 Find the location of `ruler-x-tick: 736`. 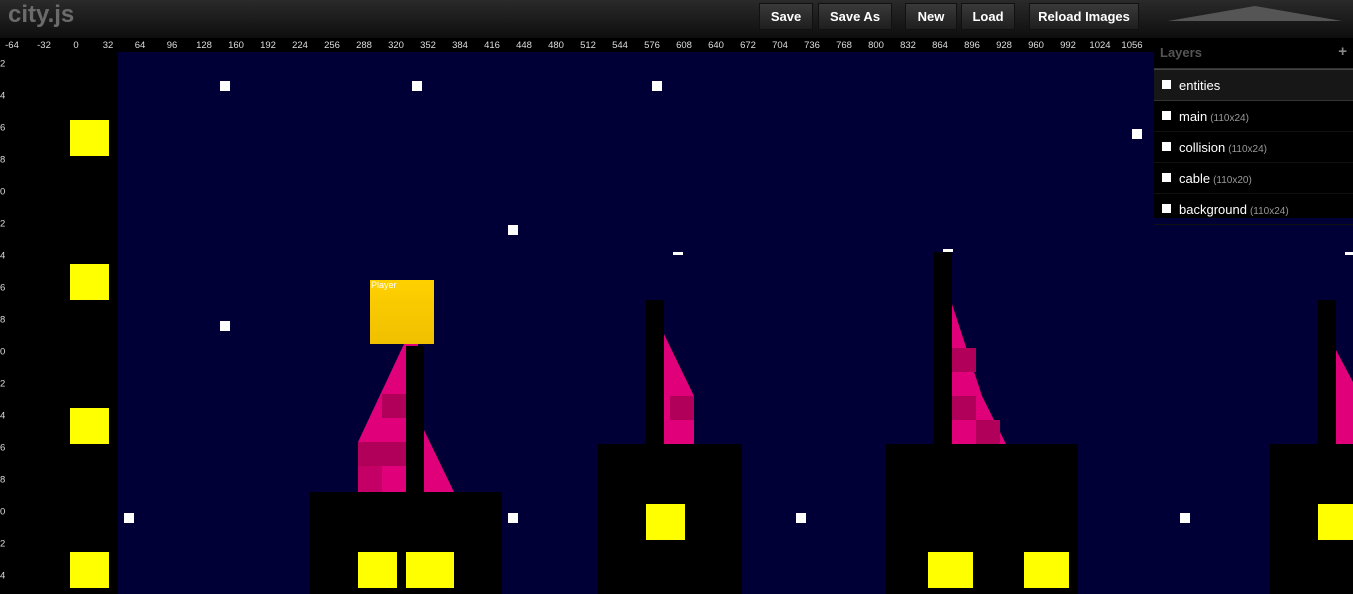

ruler-x-tick: 736 is located at coordinates (812, 45).